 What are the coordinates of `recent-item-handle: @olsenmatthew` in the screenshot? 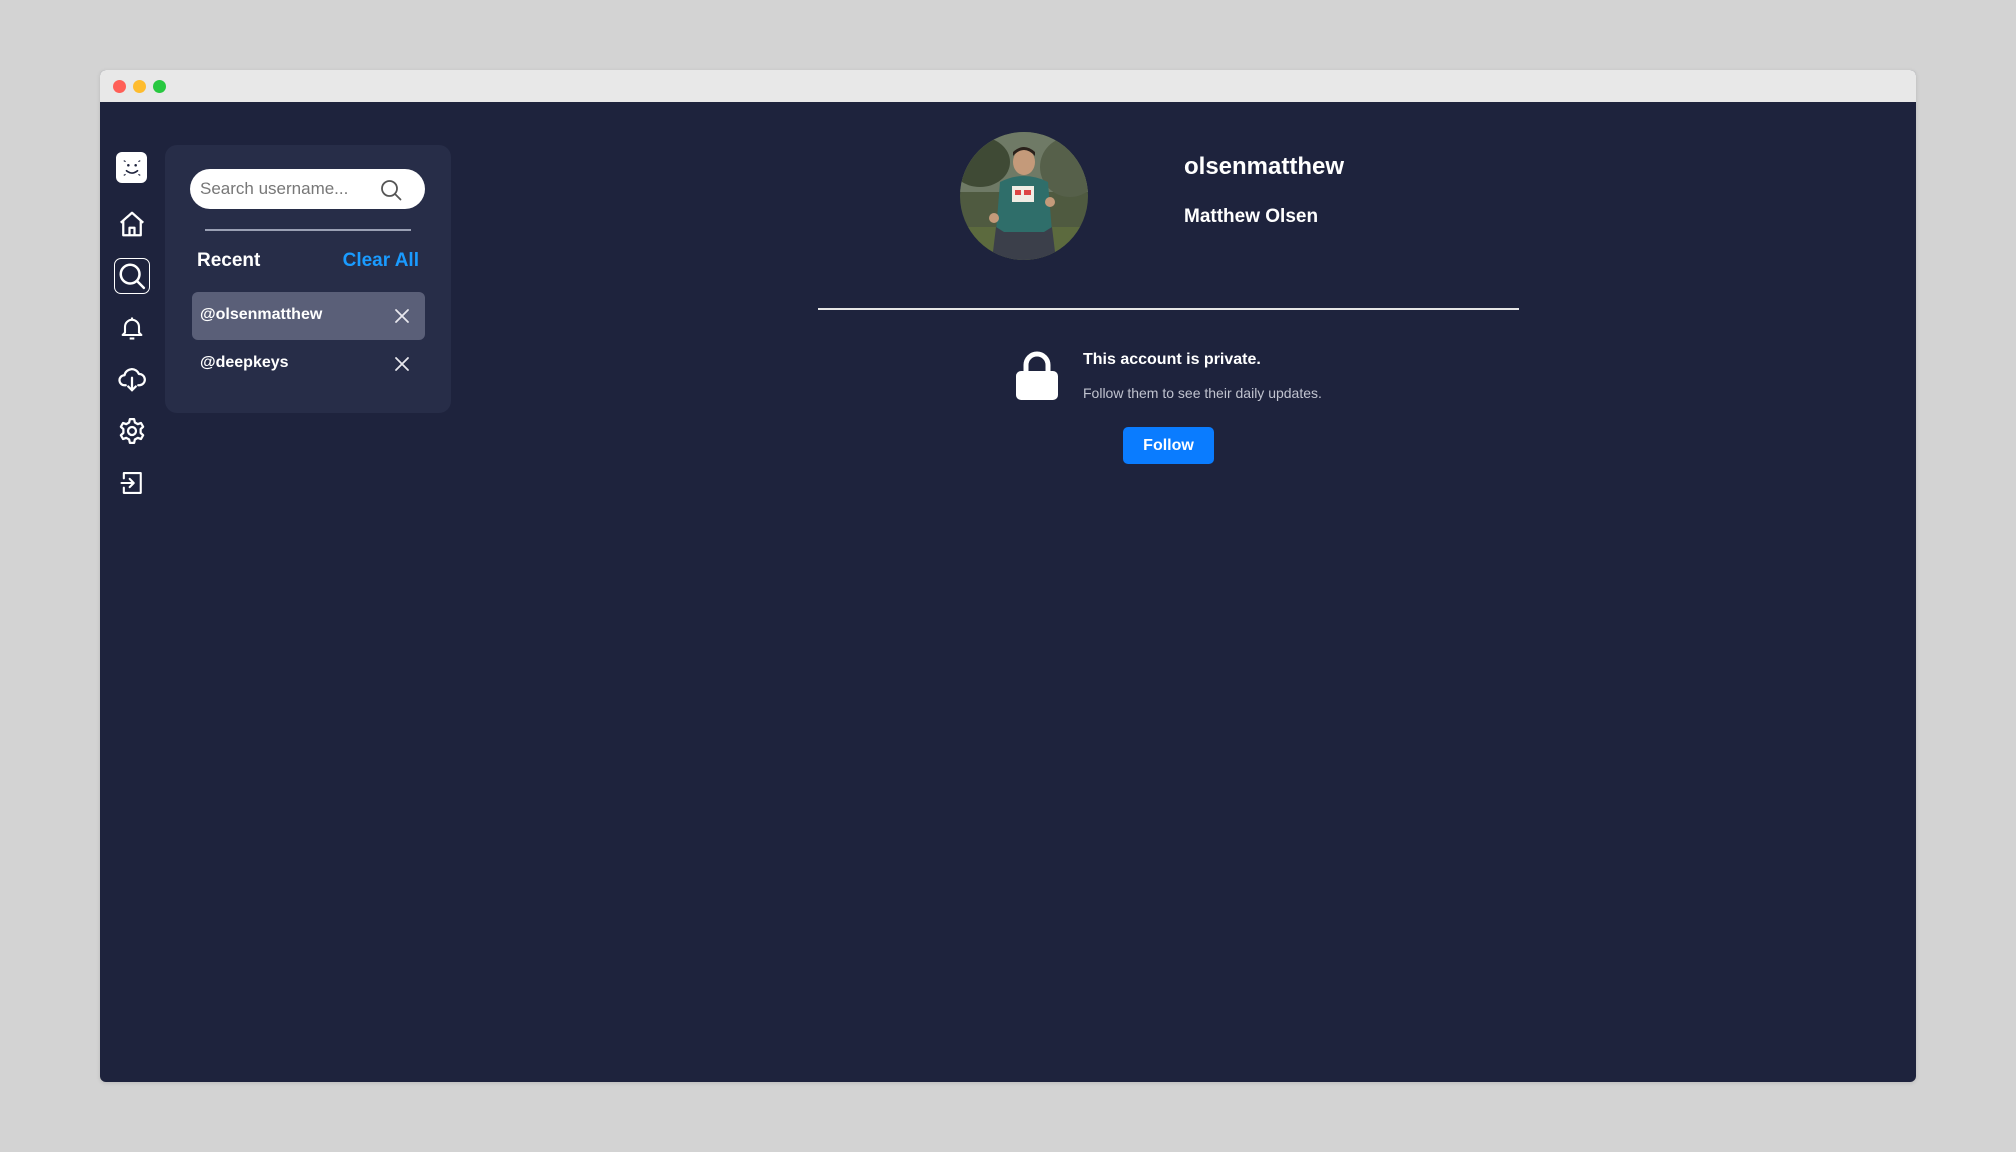 It's located at (261, 314).